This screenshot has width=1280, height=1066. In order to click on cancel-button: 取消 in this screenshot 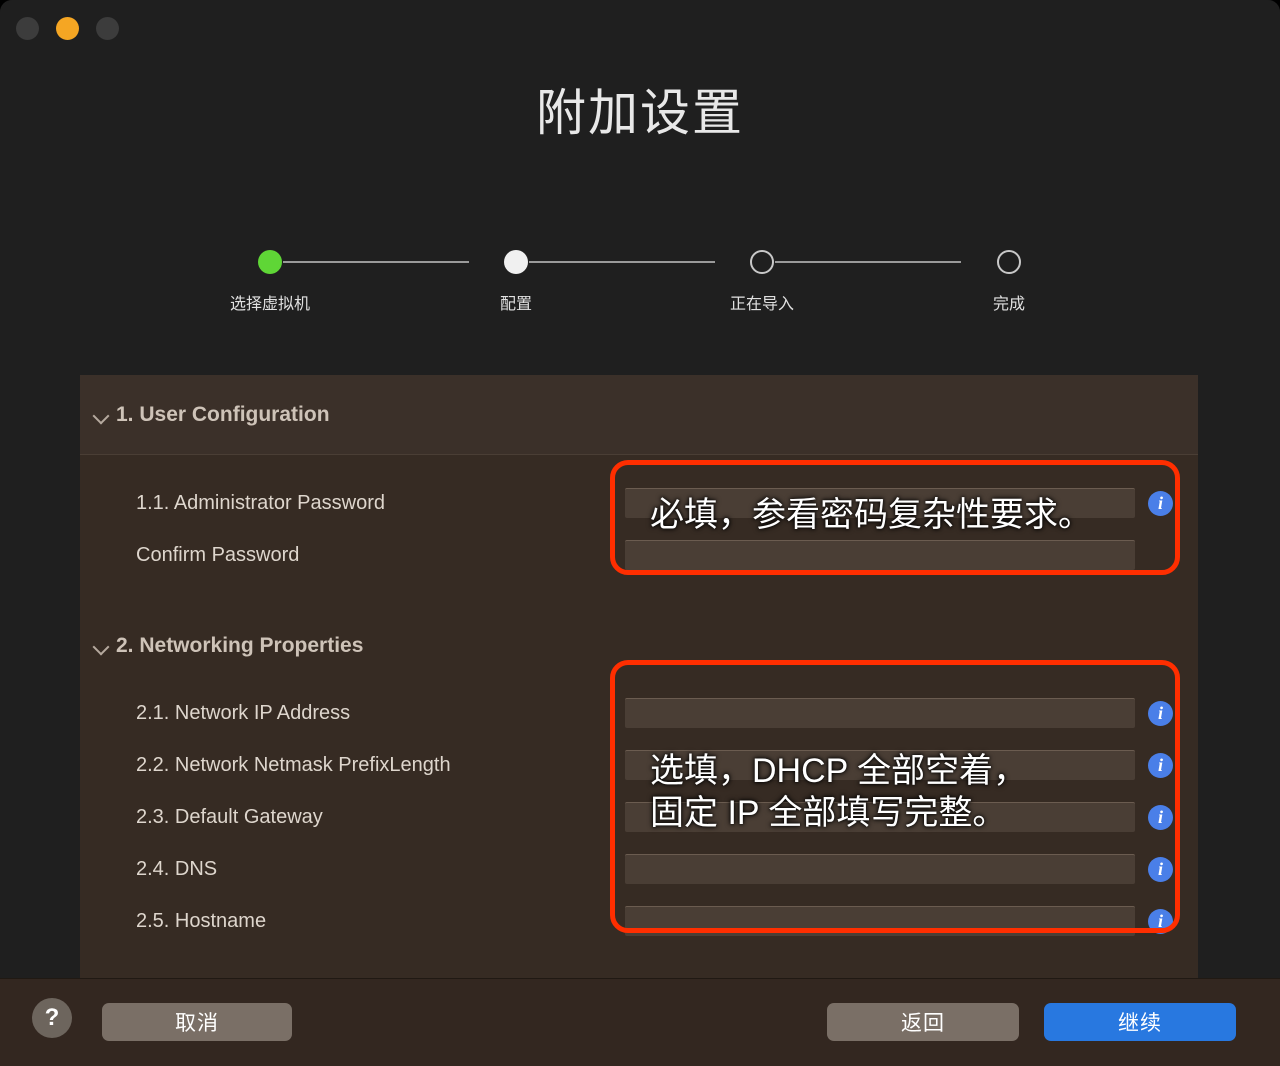, I will do `click(197, 1022)`.